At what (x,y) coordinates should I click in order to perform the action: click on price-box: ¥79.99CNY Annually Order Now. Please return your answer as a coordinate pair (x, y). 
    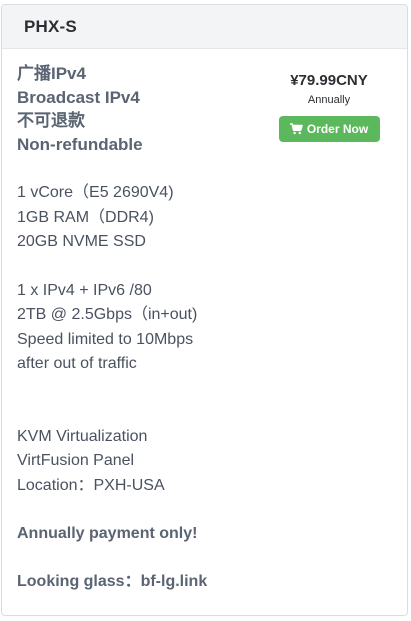
    Looking at the image, I should click on (329, 106).